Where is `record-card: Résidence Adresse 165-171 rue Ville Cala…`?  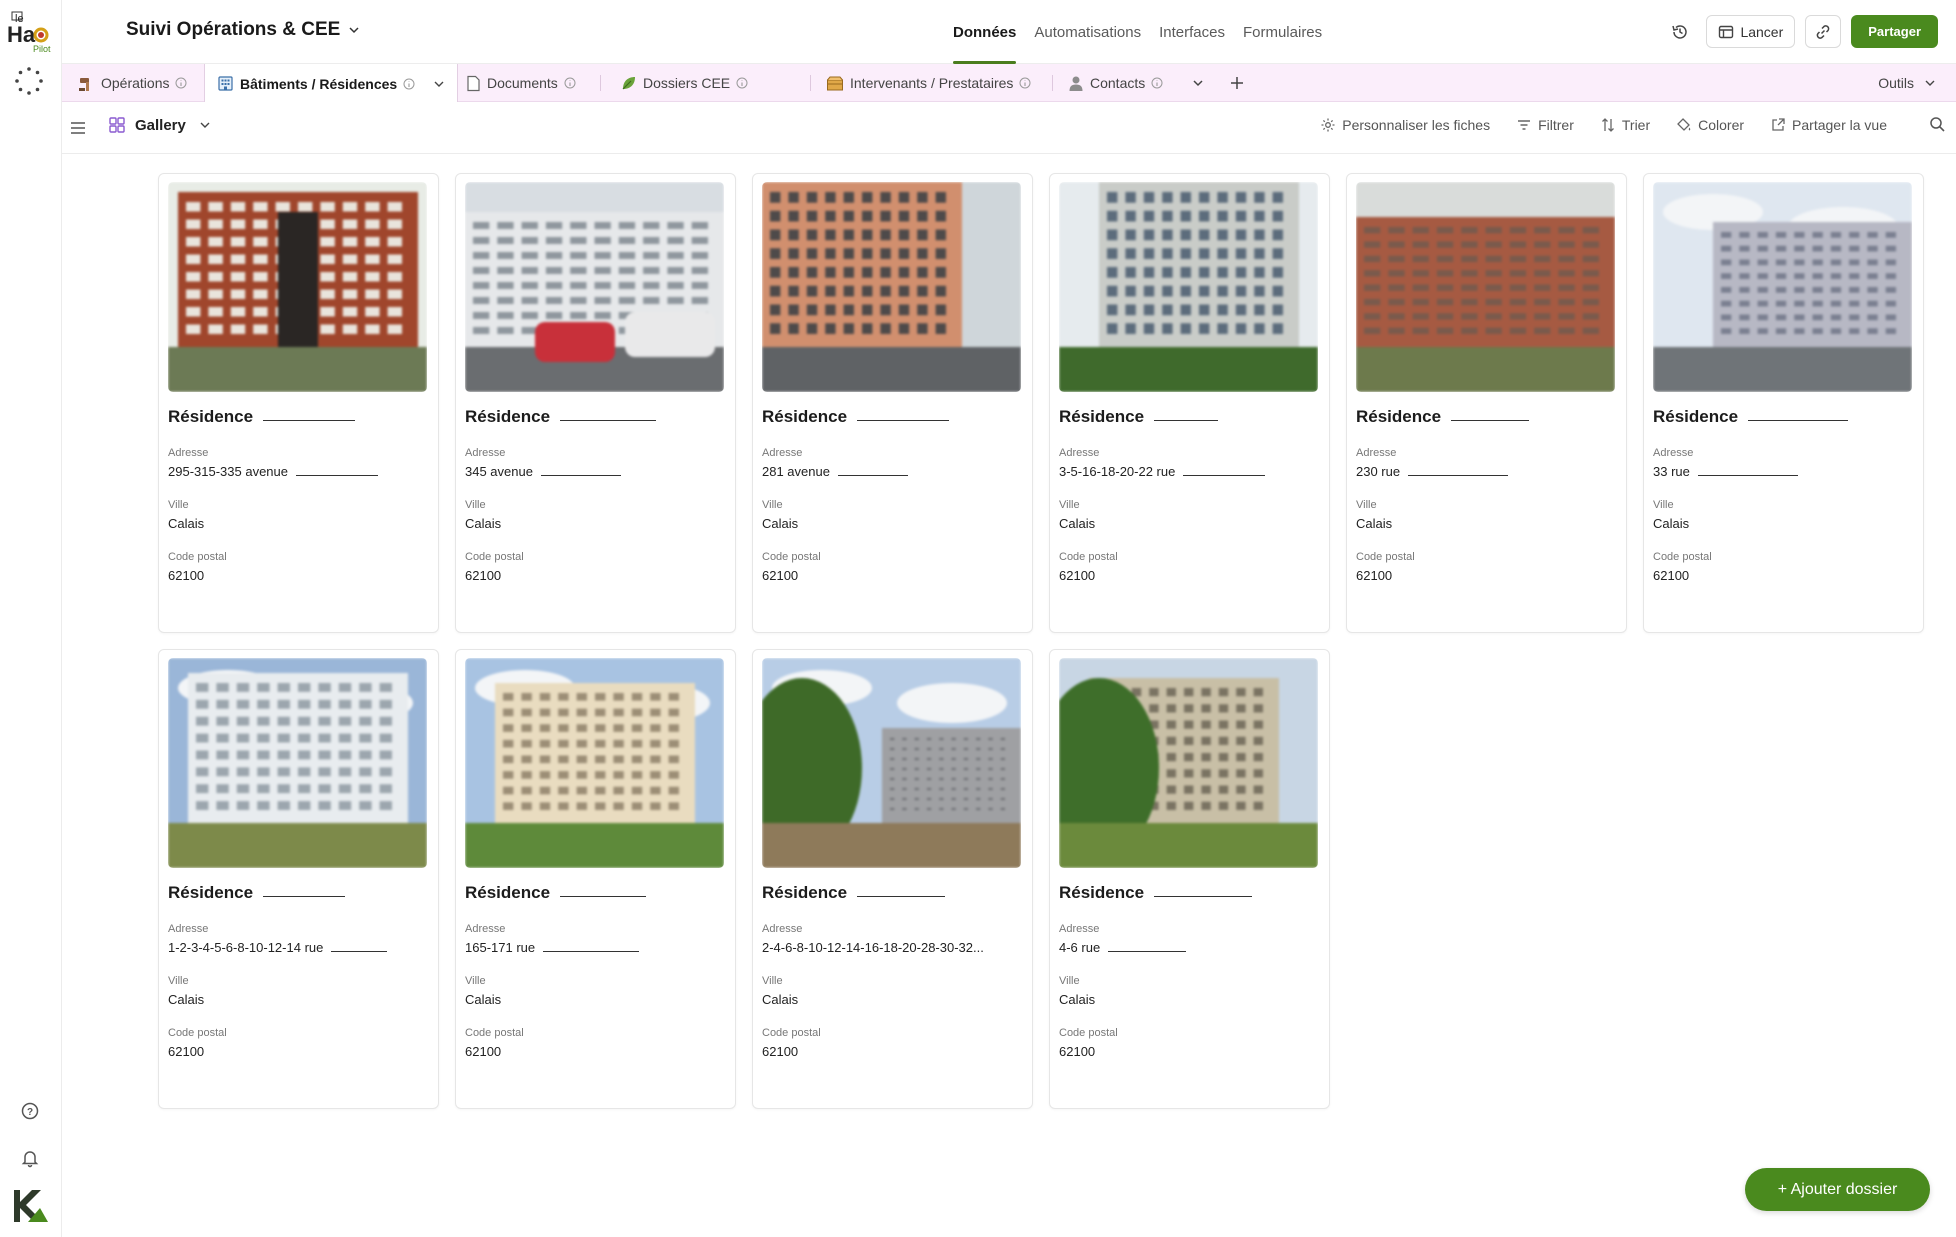 record-card: Résidence Adresse 165-171 rue Ville Cala… is located at coordinates (595, 879).